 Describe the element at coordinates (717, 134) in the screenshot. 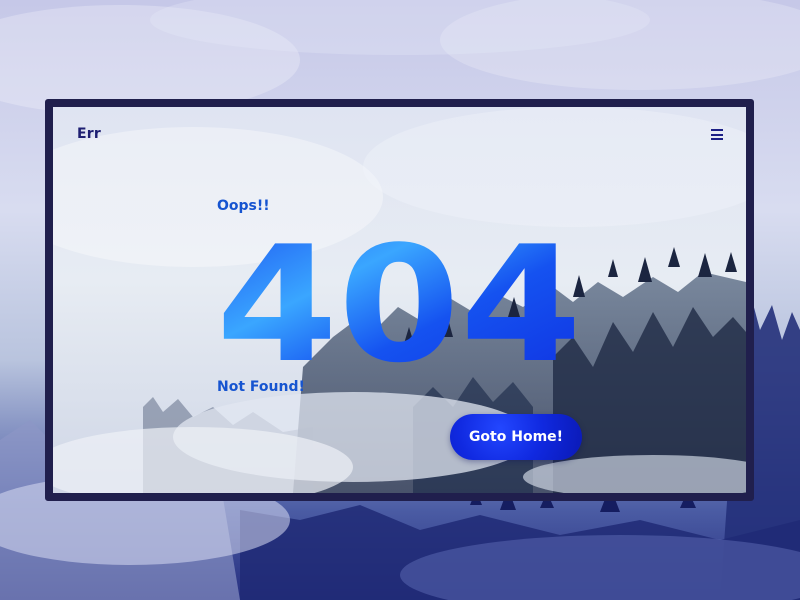

I see `hamburger-menu-icon` at that location.